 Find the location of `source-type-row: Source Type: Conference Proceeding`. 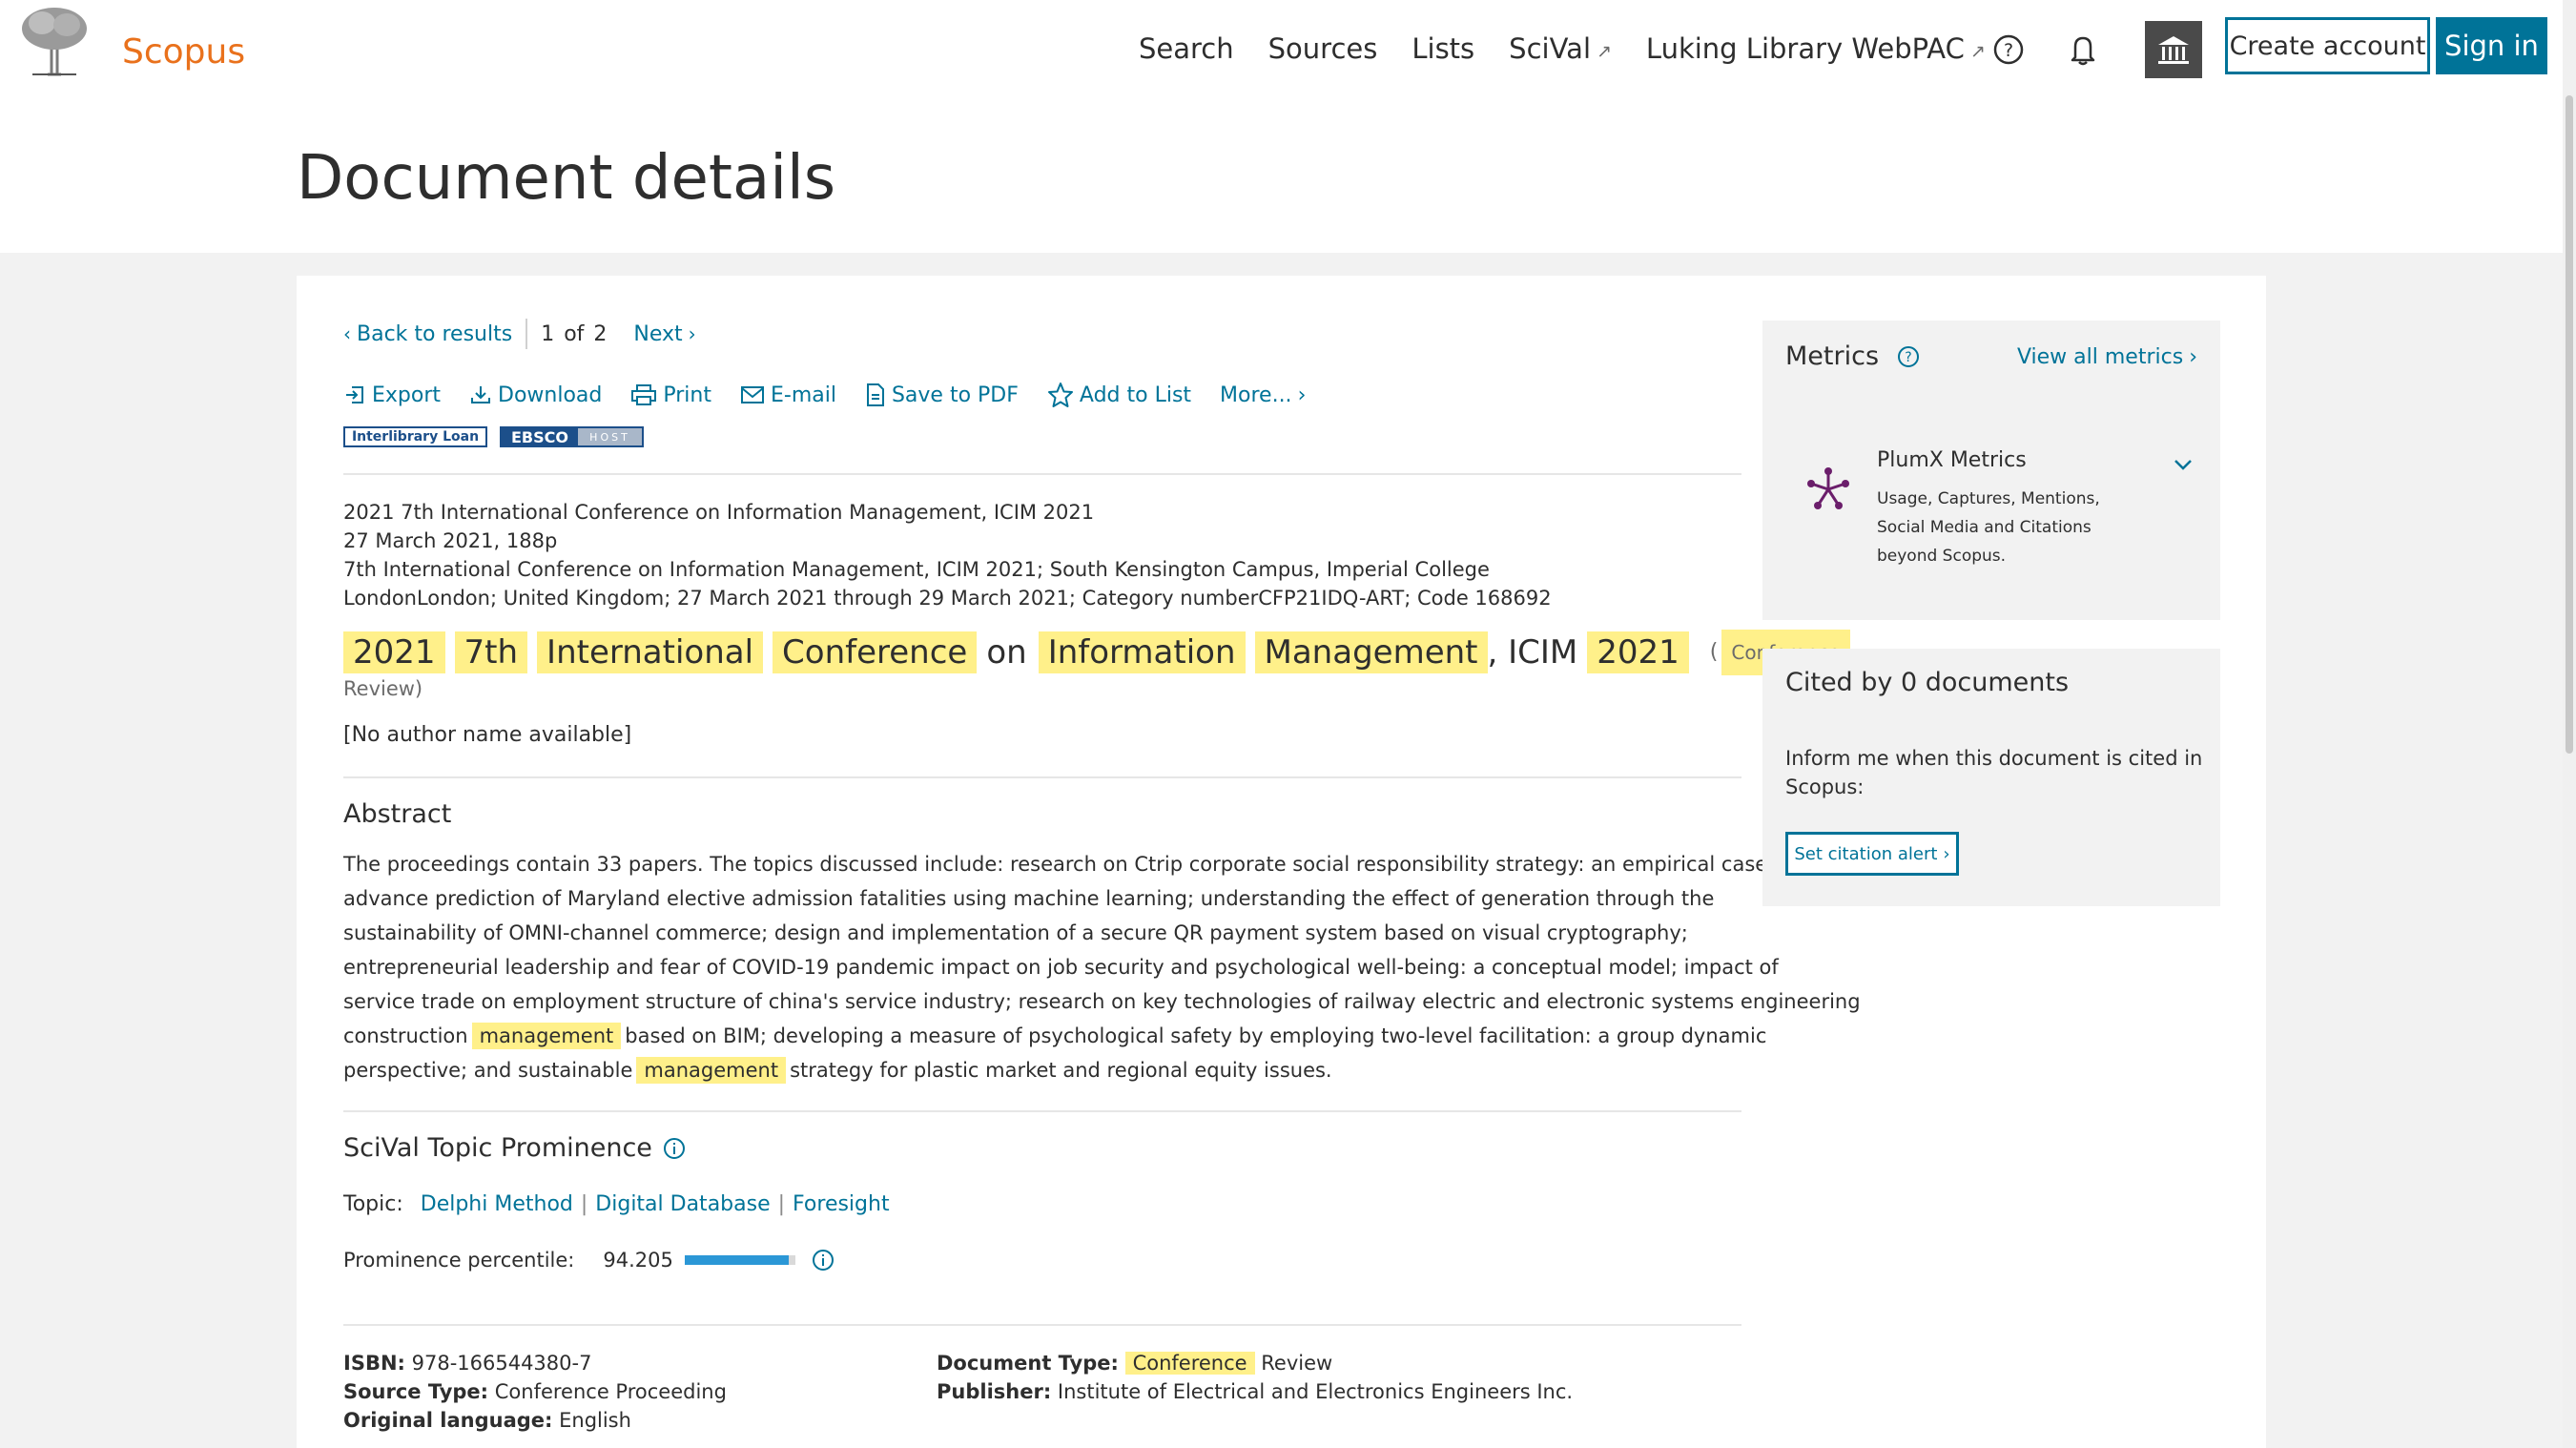

source-type-row: Source Type: Conference Proceeding is located at coordinates (535, 1391).